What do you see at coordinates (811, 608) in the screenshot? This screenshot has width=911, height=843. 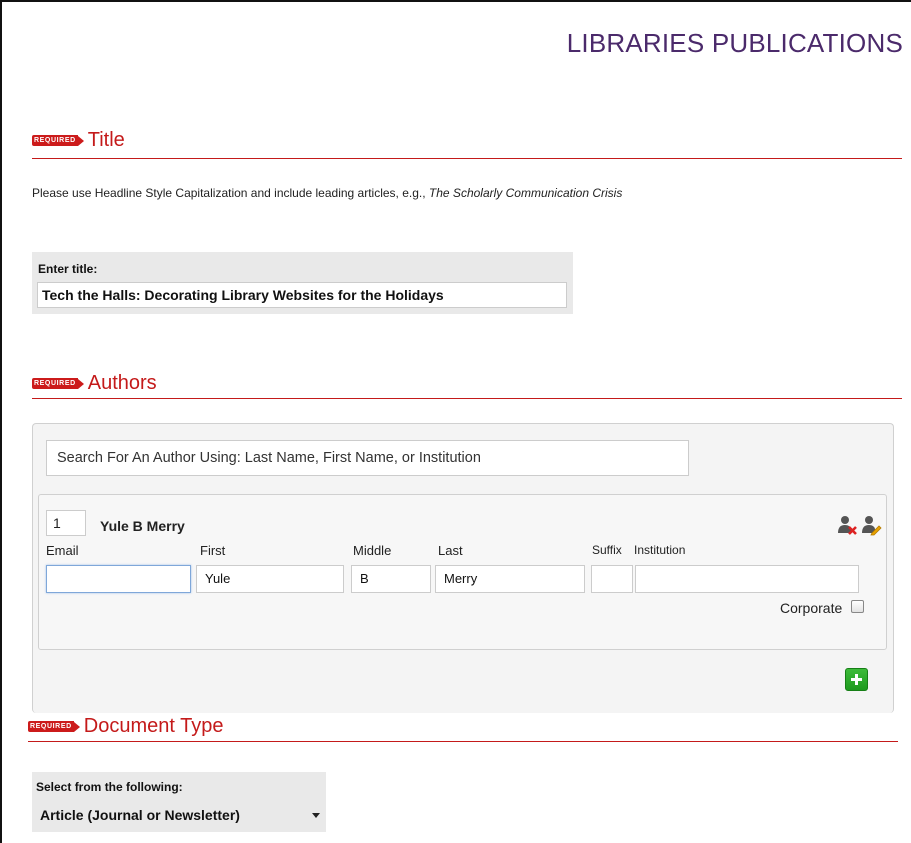 I see `corporate-label: Corporate` at bounding box center [811, 608].